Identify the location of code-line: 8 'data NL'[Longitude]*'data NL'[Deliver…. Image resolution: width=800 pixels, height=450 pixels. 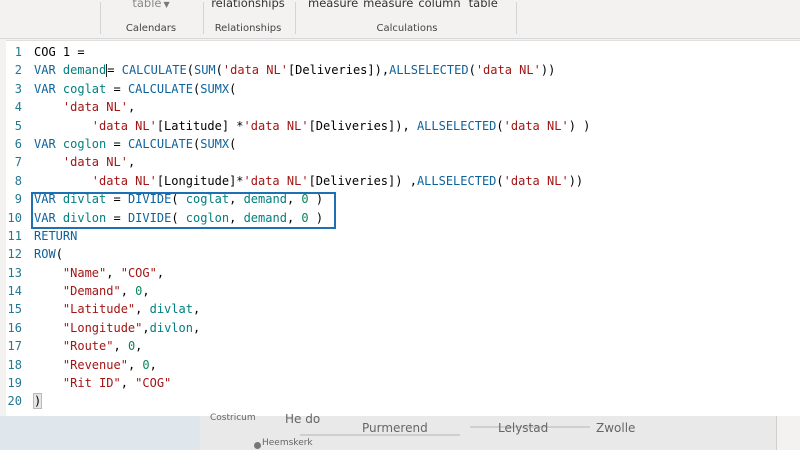
(298, 181).